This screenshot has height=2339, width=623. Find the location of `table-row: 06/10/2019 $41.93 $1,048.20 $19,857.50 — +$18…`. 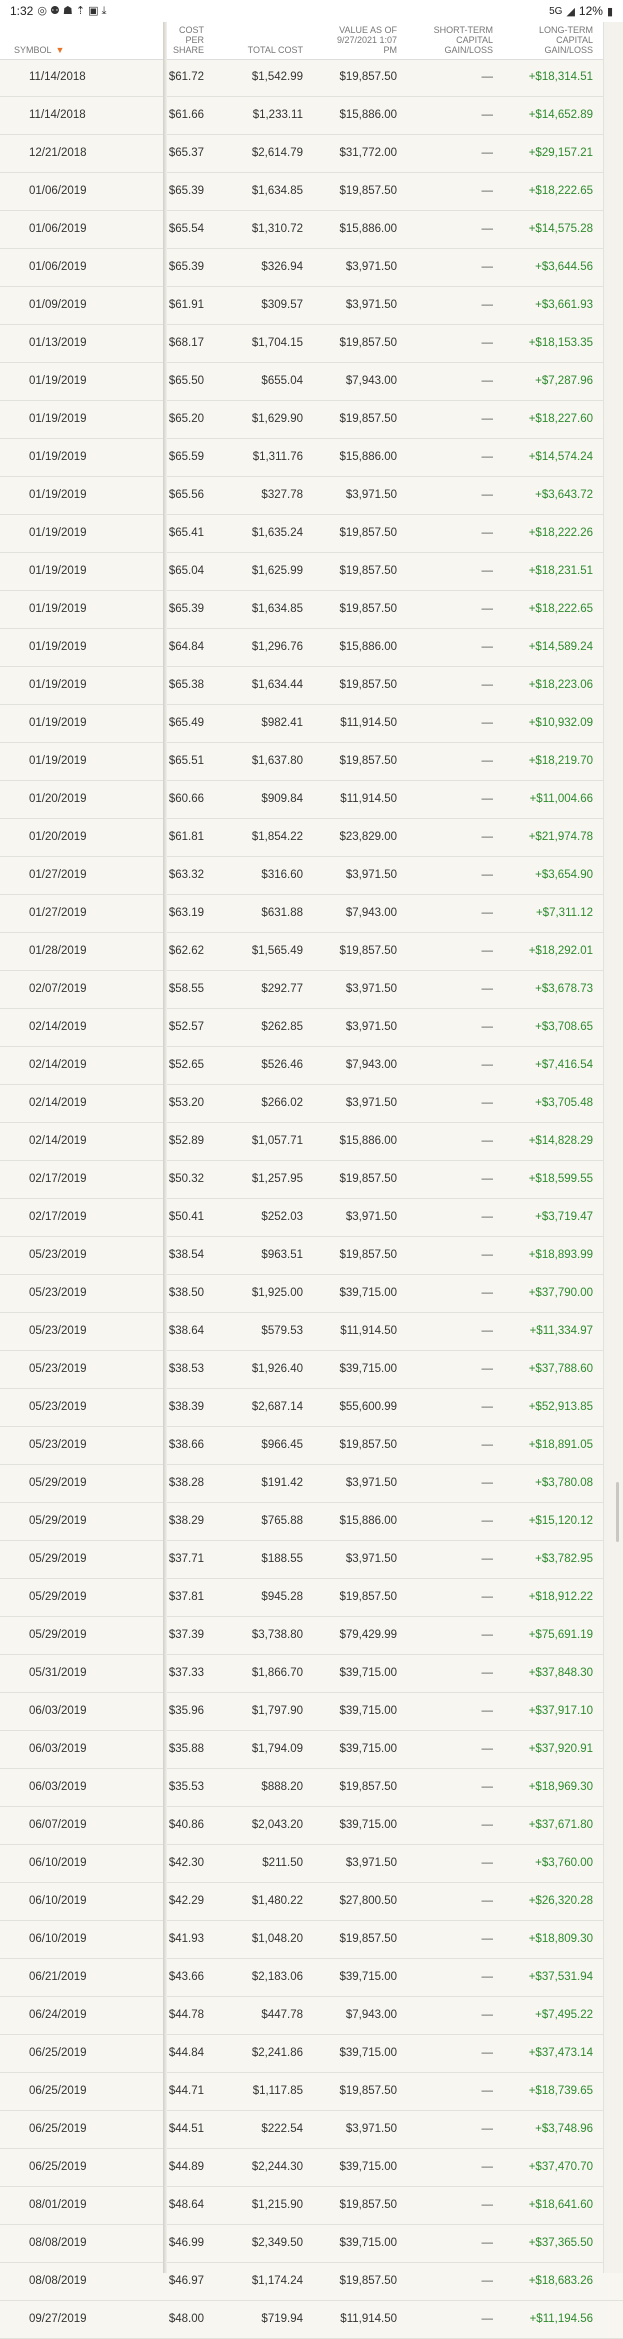

table-row: 06/10/2019 $41.93 $1,048.20 $19,857.50 — +$18… is located at coordinates (311, 1940).